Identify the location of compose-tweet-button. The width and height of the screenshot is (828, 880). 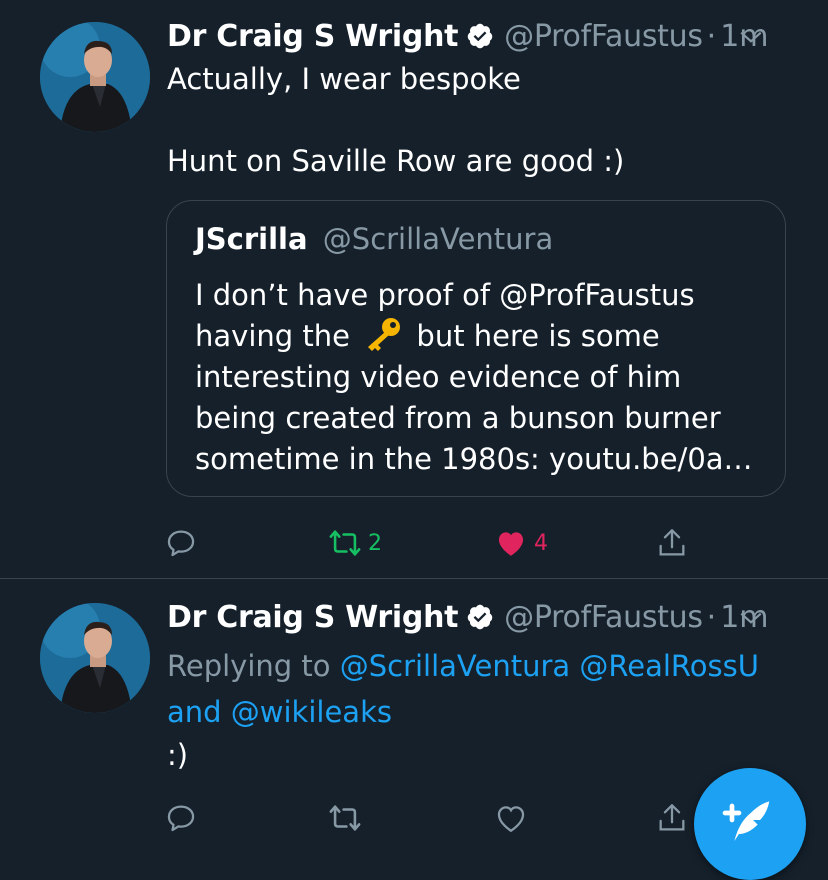
(750, 824).